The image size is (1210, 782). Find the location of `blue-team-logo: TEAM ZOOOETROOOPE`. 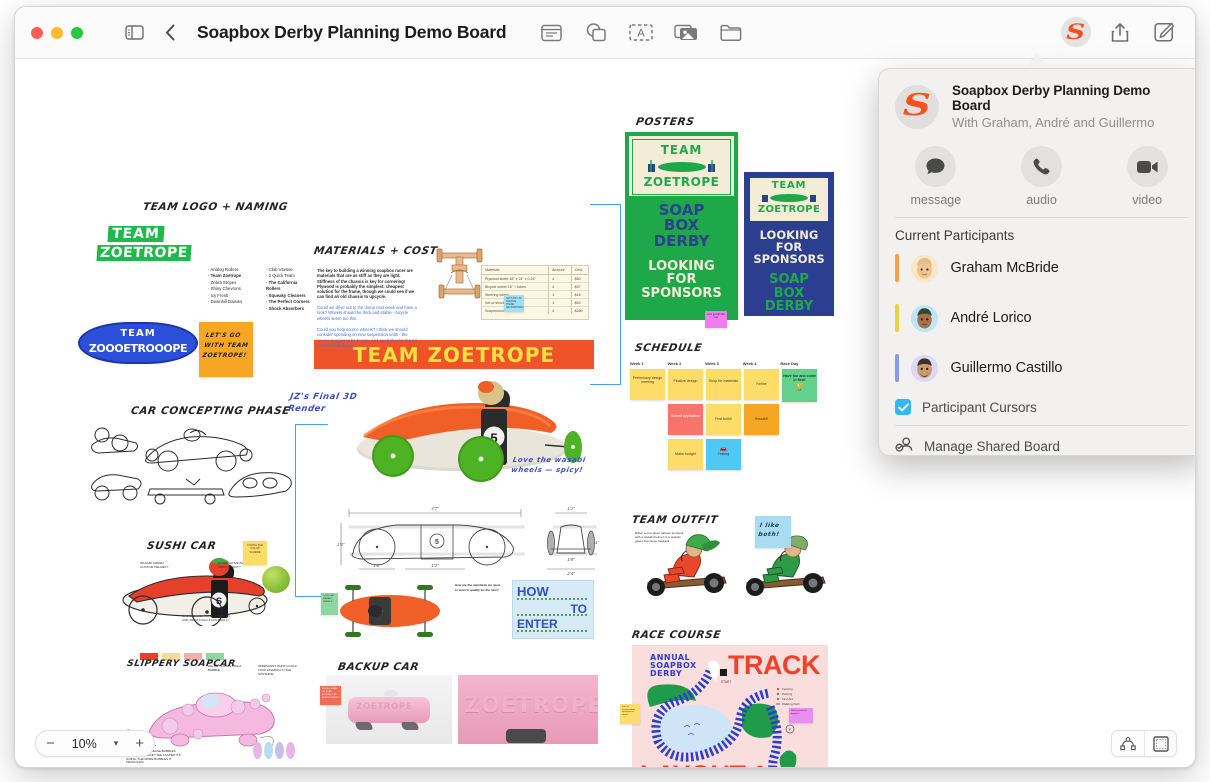

blue-team-logo: TEAM ZOOOETROOOPE is located at coordinates (138, 343).